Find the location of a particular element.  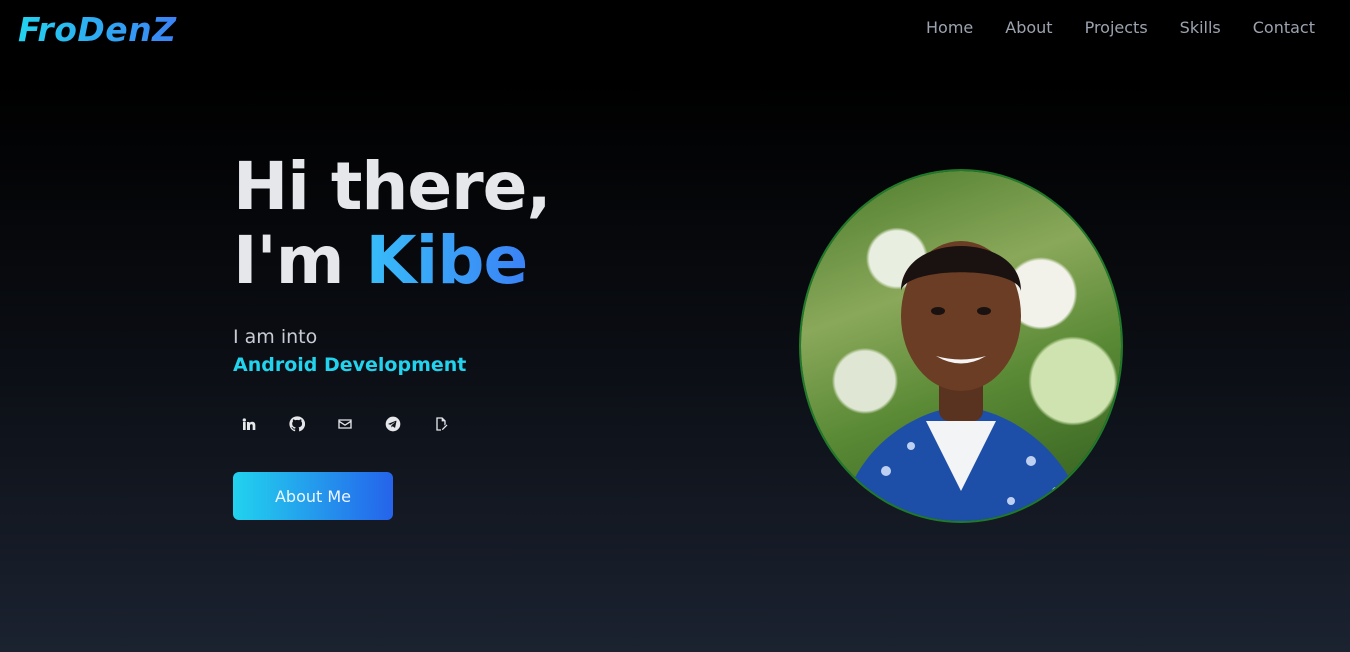

nav-home-link: Home is located at coordinates (949, 27).